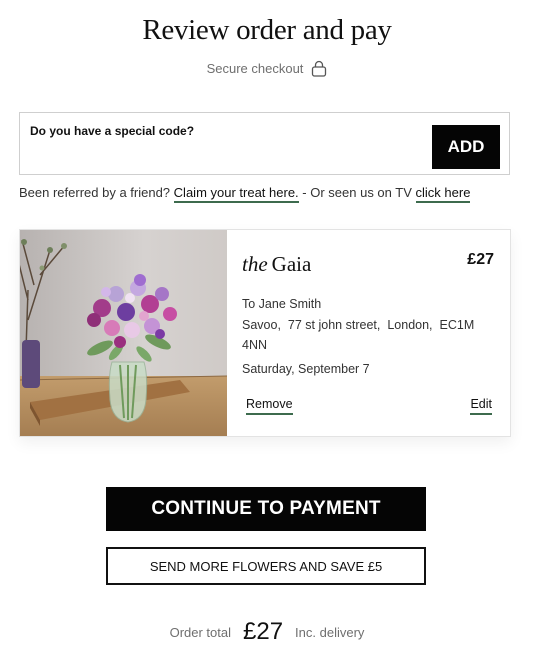  I want to click on secure-checkout-label: Secure checkout, so click(255, 68).